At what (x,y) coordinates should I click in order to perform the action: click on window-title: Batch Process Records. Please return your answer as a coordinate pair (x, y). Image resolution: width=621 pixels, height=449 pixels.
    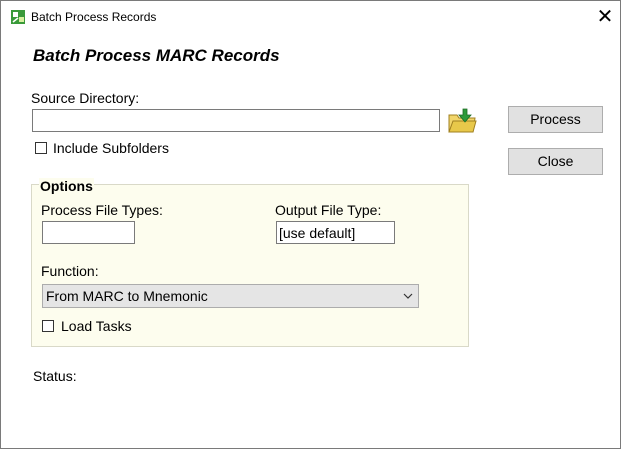
    Looking at the image, I should click on (94, 17).